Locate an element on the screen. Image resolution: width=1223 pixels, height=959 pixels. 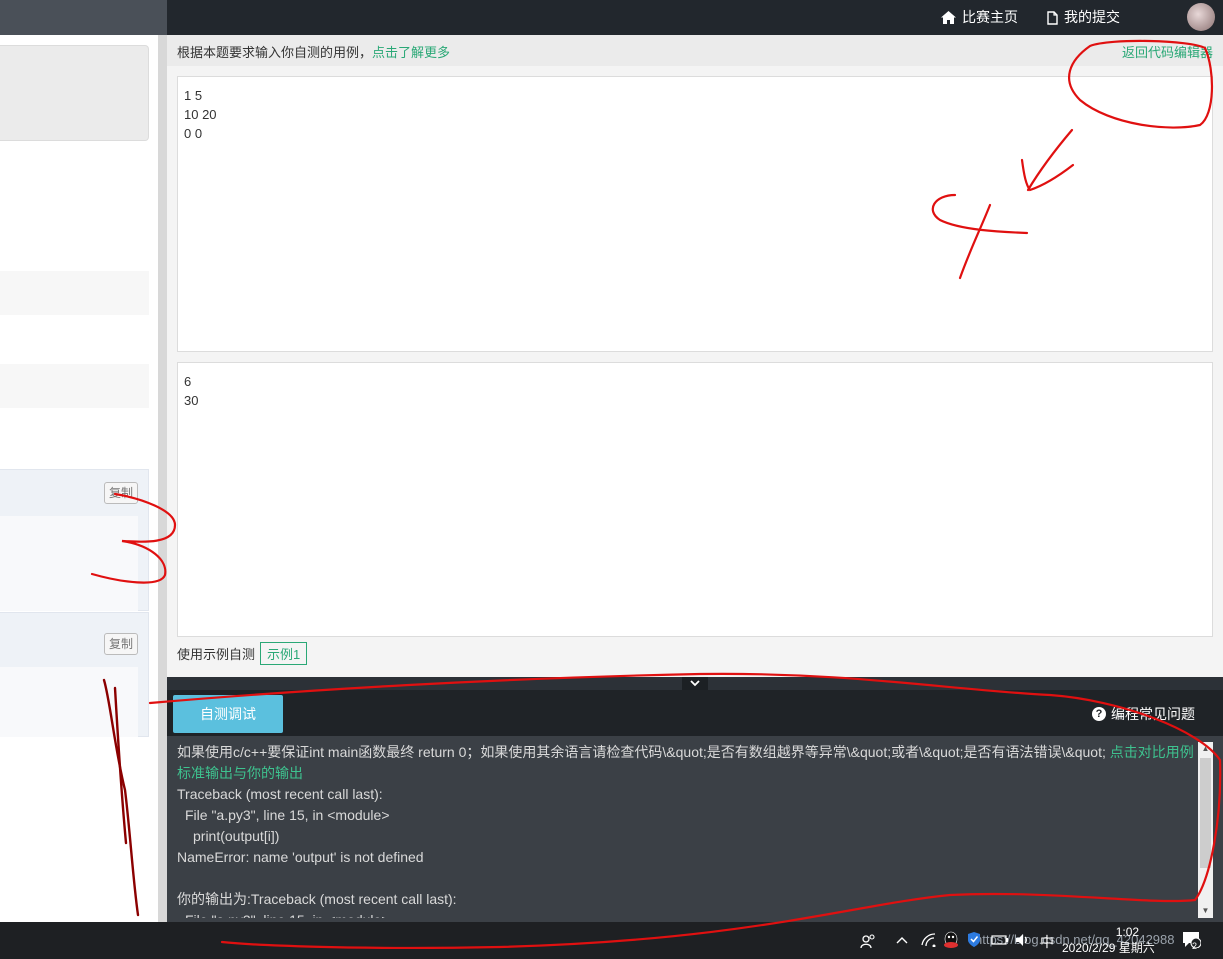
problem-pane: 复制 复制 is located at coordinates (79, 461).